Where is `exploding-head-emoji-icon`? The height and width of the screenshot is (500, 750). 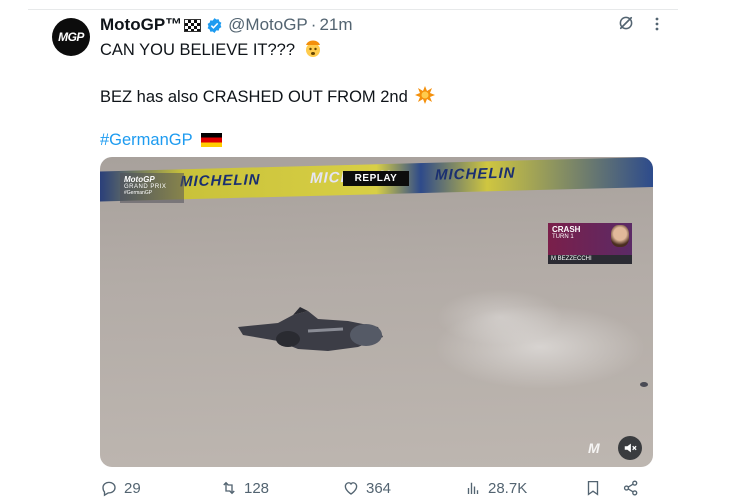
exploding-head-emoji-icon is located at coordinates (312, 48).